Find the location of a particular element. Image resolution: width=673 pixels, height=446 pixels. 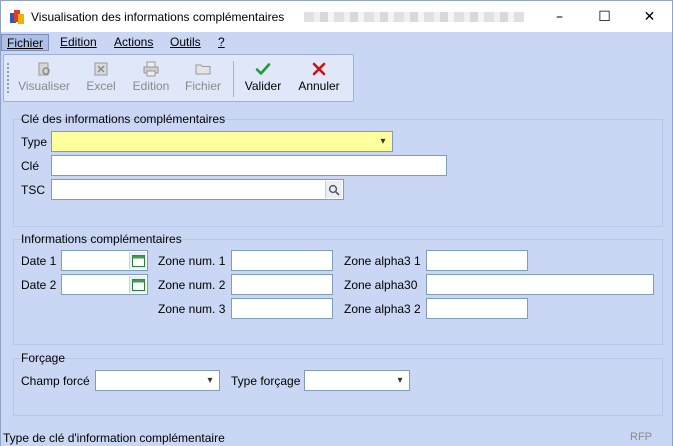

status-rfp: RFP is located at coordinates (641, 437).